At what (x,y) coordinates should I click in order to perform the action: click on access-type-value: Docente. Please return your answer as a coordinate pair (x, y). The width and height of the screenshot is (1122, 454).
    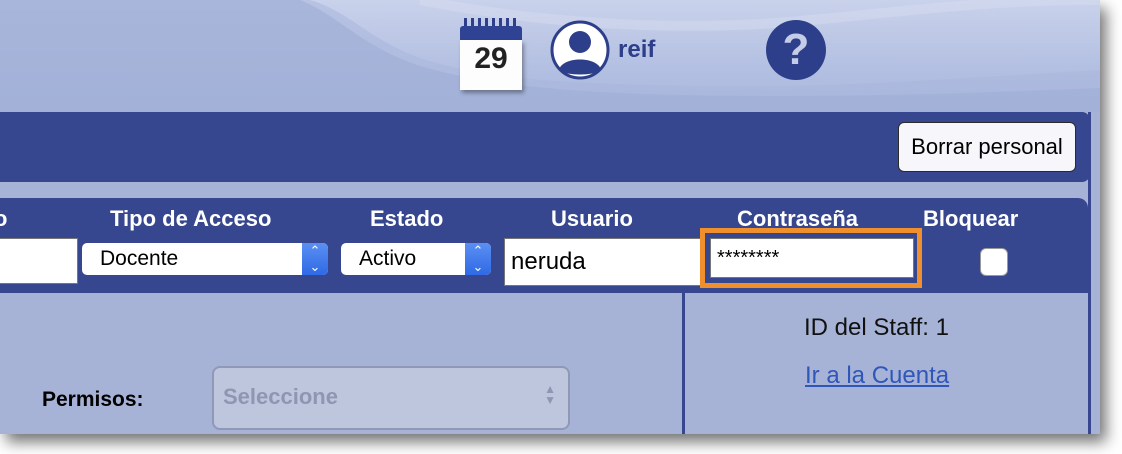
    Looking at the image, I should click on (139, 258).